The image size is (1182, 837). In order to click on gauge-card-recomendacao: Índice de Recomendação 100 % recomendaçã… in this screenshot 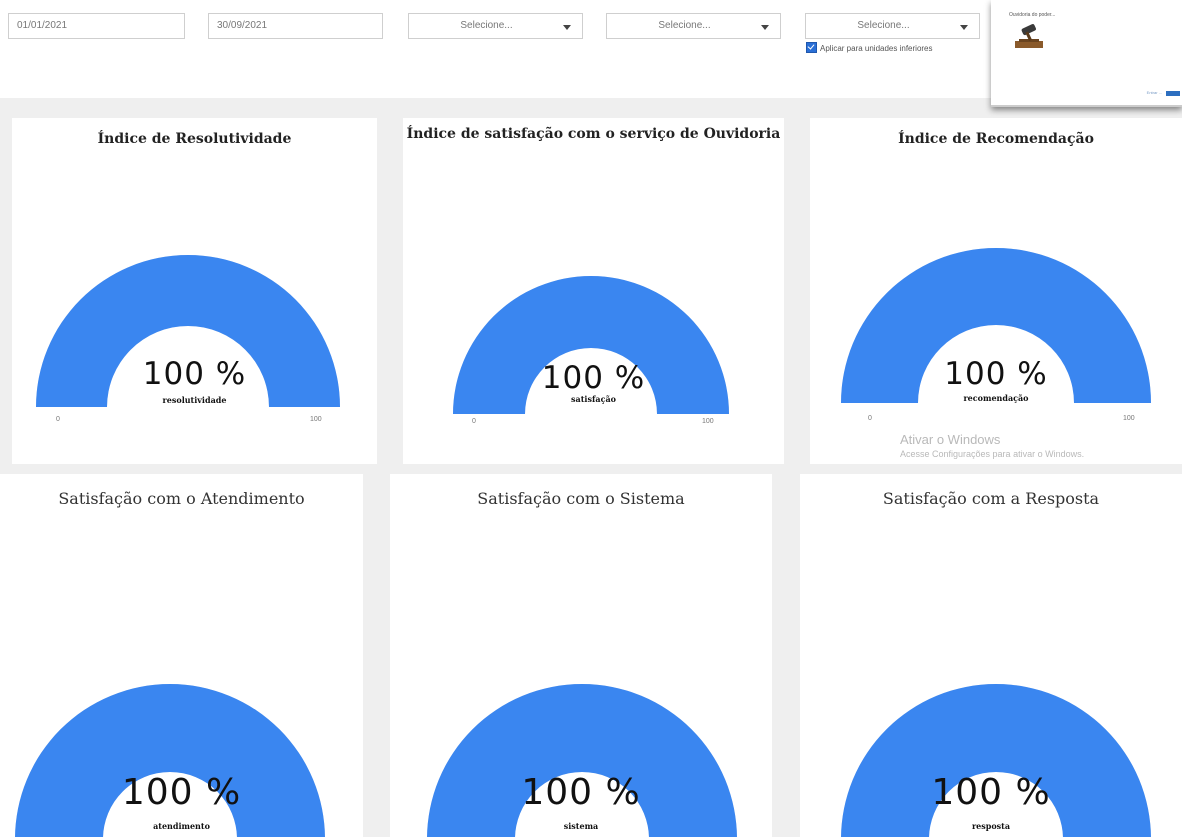, I will do `click(996, 291)`.